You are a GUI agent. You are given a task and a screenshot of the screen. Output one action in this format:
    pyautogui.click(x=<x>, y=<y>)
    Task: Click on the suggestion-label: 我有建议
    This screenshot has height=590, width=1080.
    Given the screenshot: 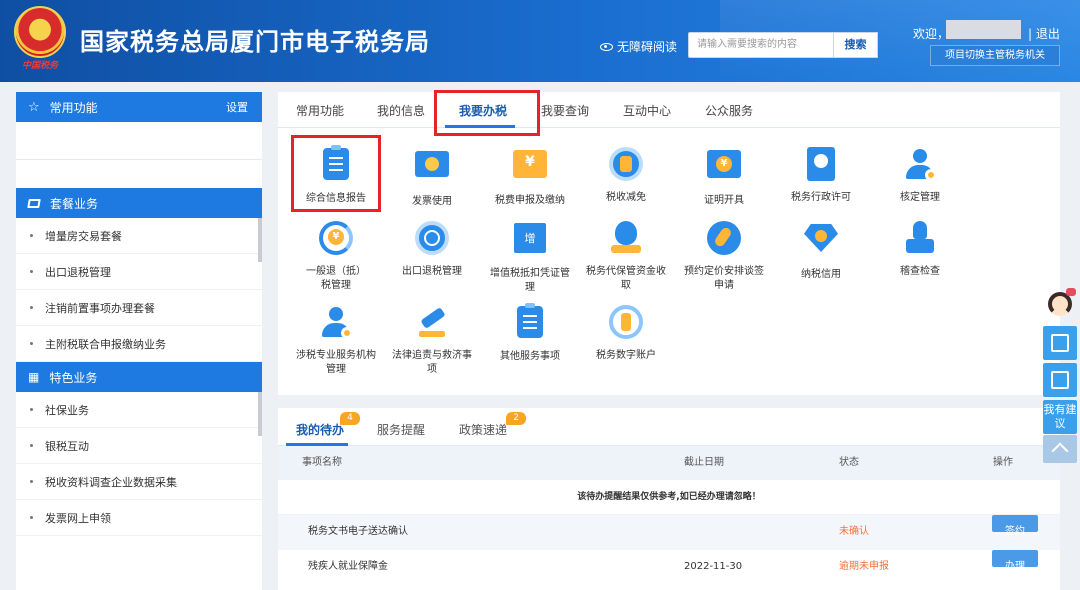 What is the action you would take?
    pyautogui.click(x=1060, y=416)
    